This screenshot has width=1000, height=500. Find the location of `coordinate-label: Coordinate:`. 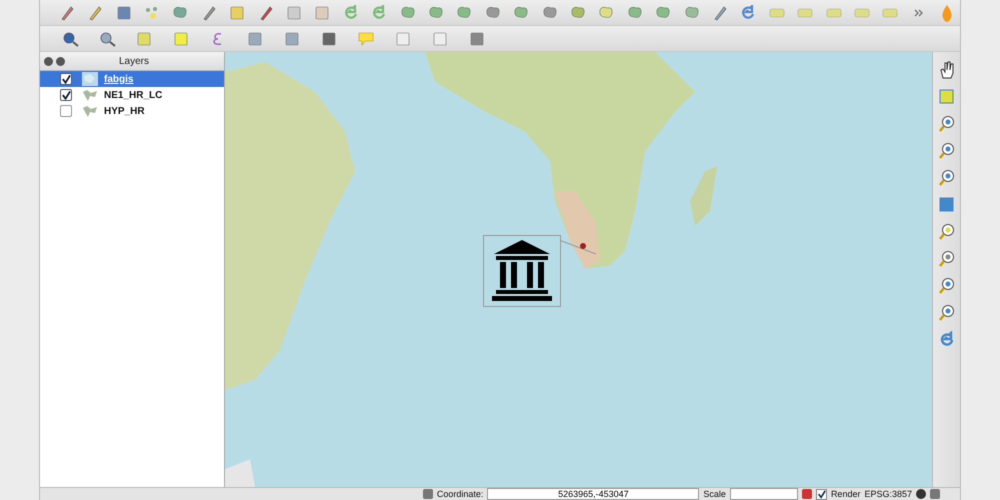

coordinate-label: Coordinate: is located at coordinates (460, 494).